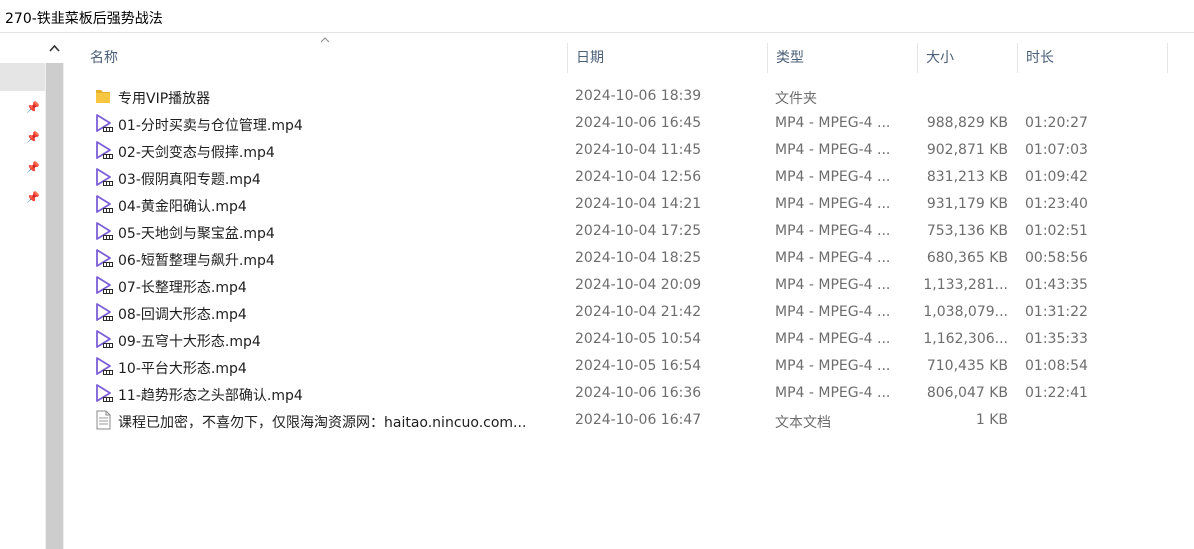 This screenshot has height=549, width=1194. What do you see at coordinates (803, 423) in the screenshot?
I see `file-type: 文本文档` at bounding box center [803, 423].